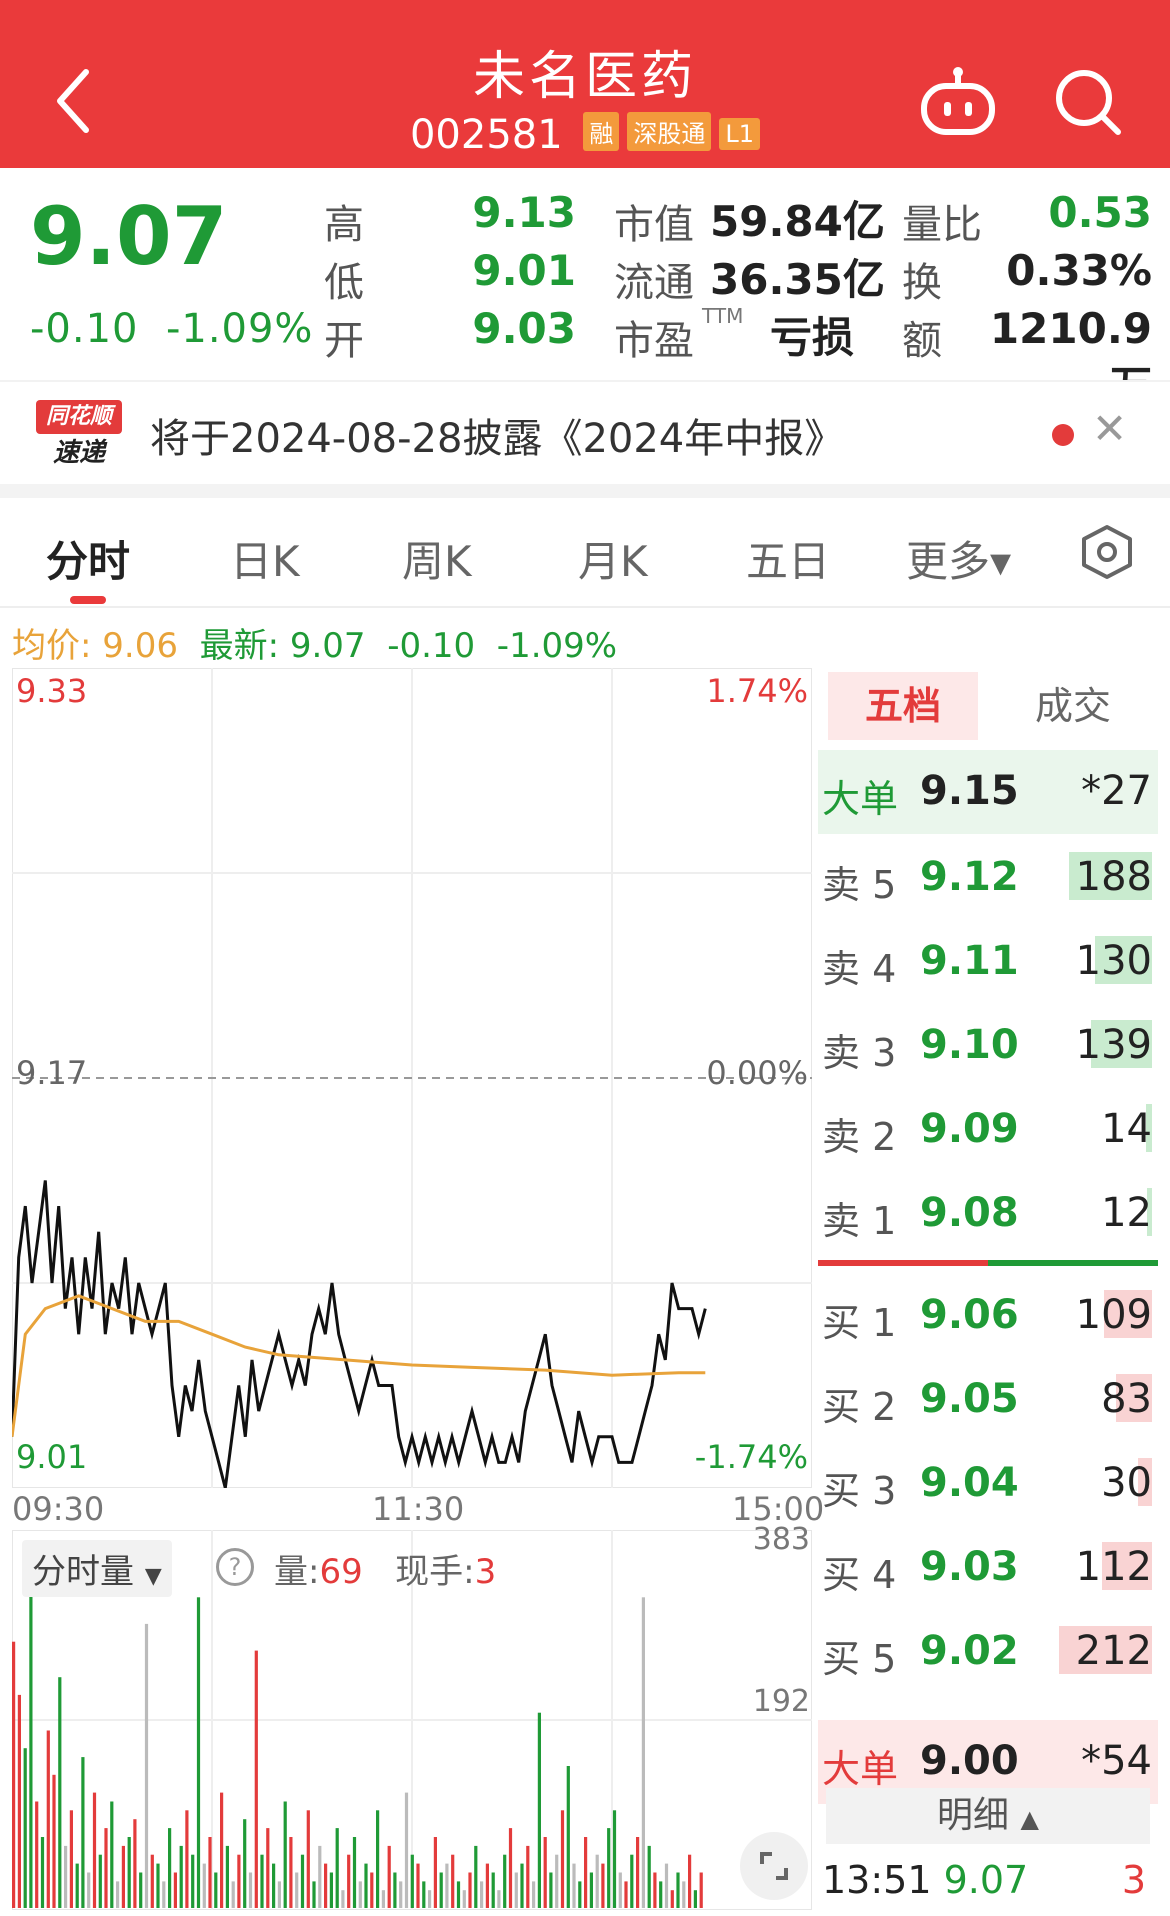 The width and height of the screenshot is (1170, 1916). Describe the element at coordinates (437, 558) in the screenshot. I see `tab-weekly-k: 周K` at that location.